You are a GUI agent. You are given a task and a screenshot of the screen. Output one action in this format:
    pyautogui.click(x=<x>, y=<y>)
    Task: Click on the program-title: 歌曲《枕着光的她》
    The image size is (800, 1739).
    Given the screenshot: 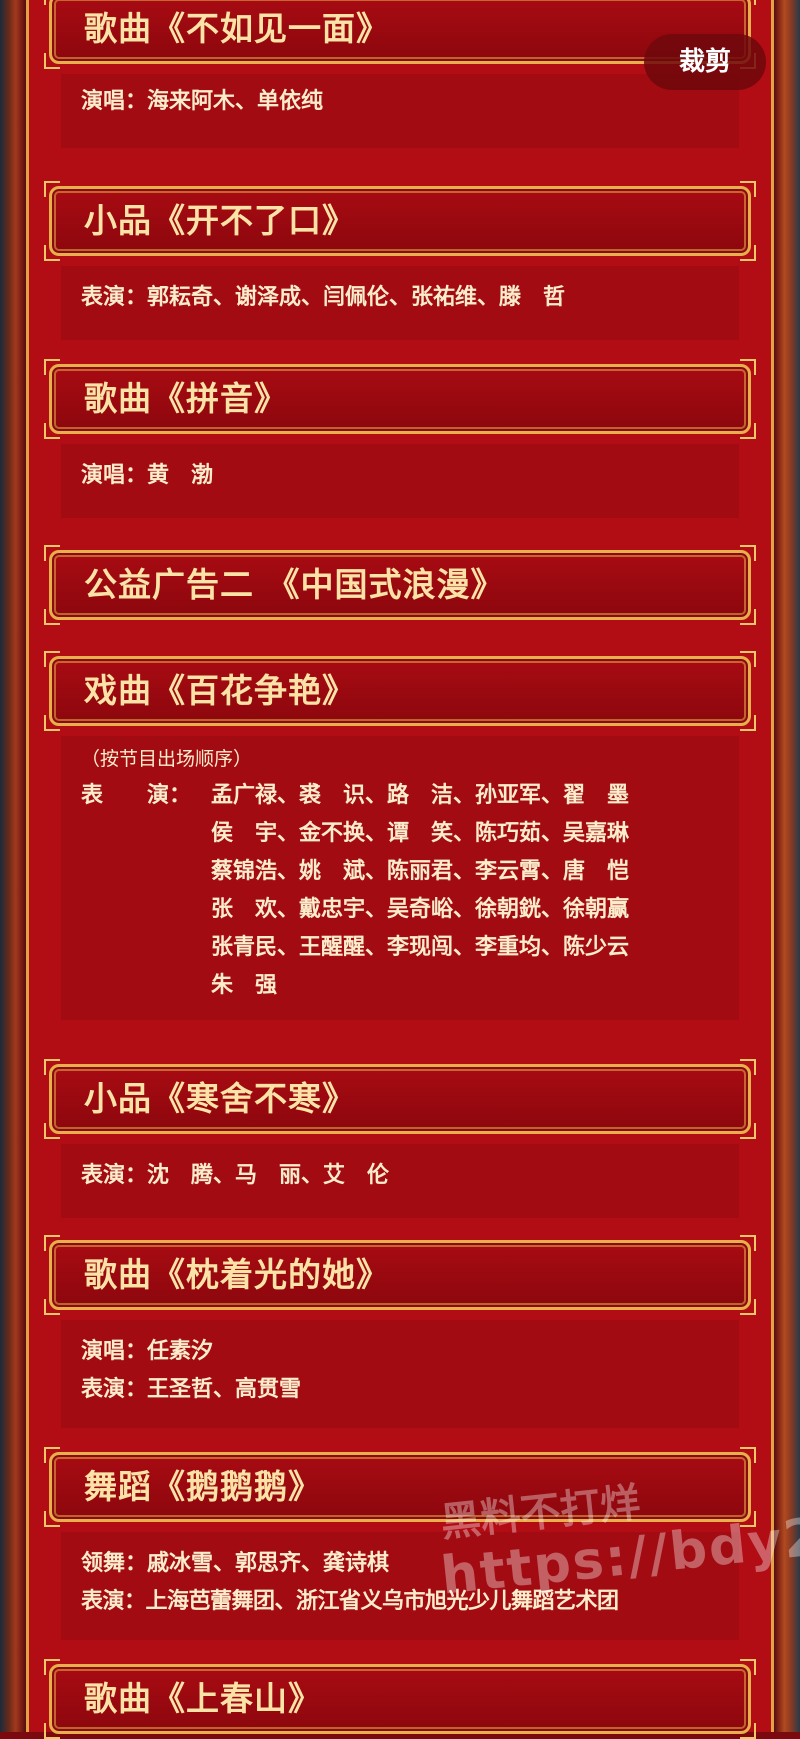 What is the action you would take?
    pyautogui.click(x=237, y=1274)
    